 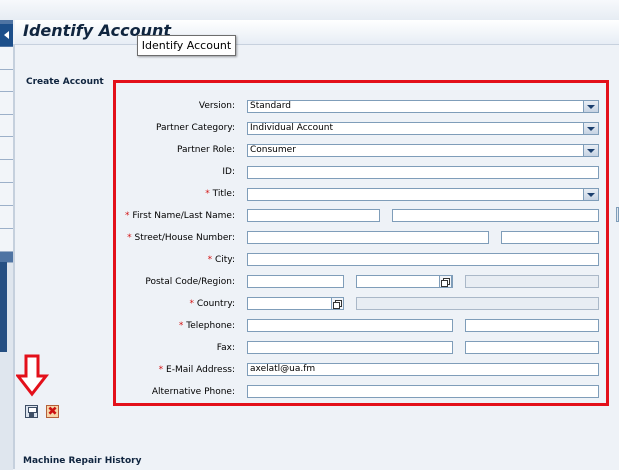 I want to click on id-input, so click(x=423, y=172).